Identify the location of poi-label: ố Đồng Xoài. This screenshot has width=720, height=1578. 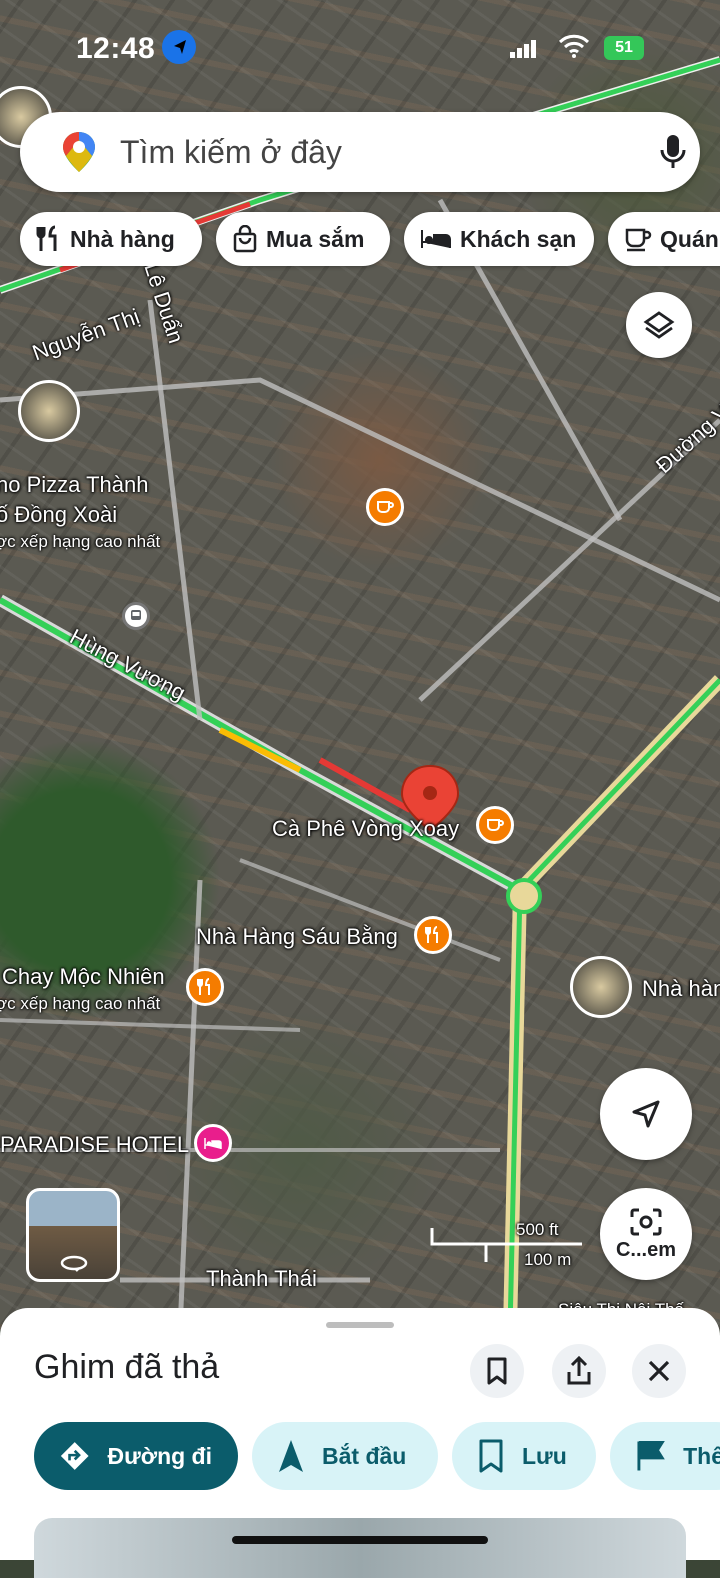
(58, 515).